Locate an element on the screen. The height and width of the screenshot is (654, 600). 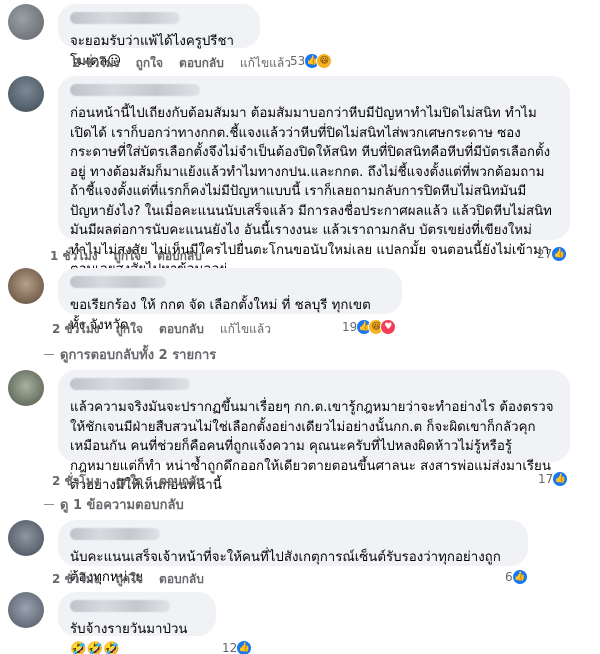
comment-bubble: จะยอมรับว่าแพ้ได้ไงครูปรีชาโมเดล😗 is located at coordinates (159, 36).